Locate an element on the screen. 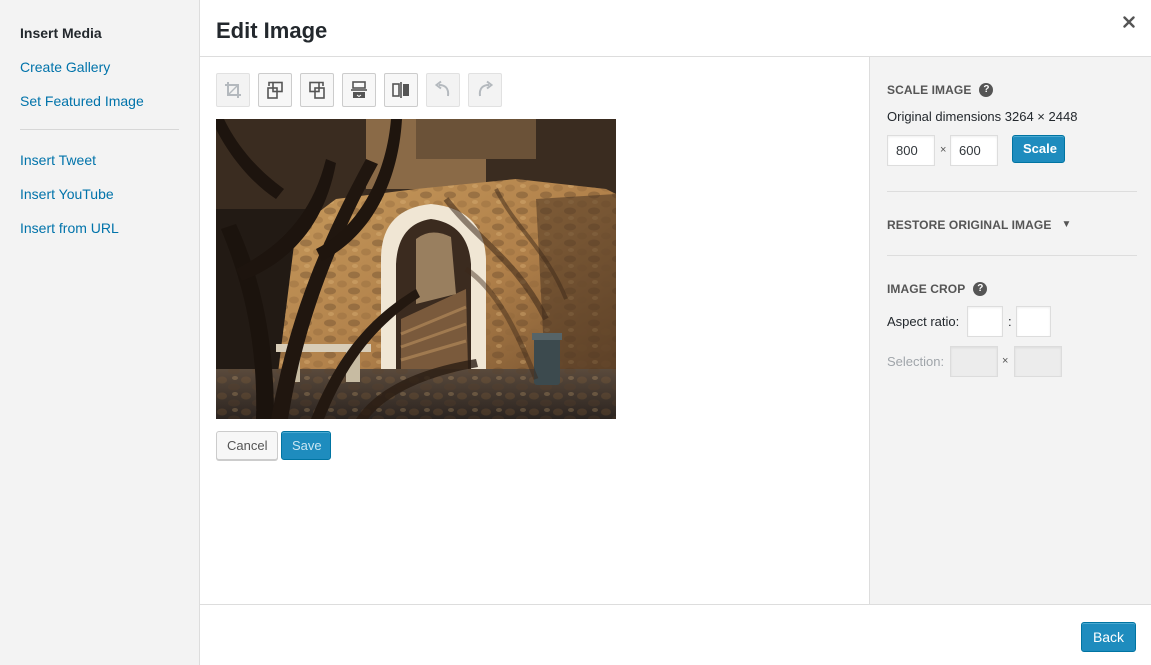  menu-item-set-featured-image: Set Featured Image is located at coordinates (82, 101).